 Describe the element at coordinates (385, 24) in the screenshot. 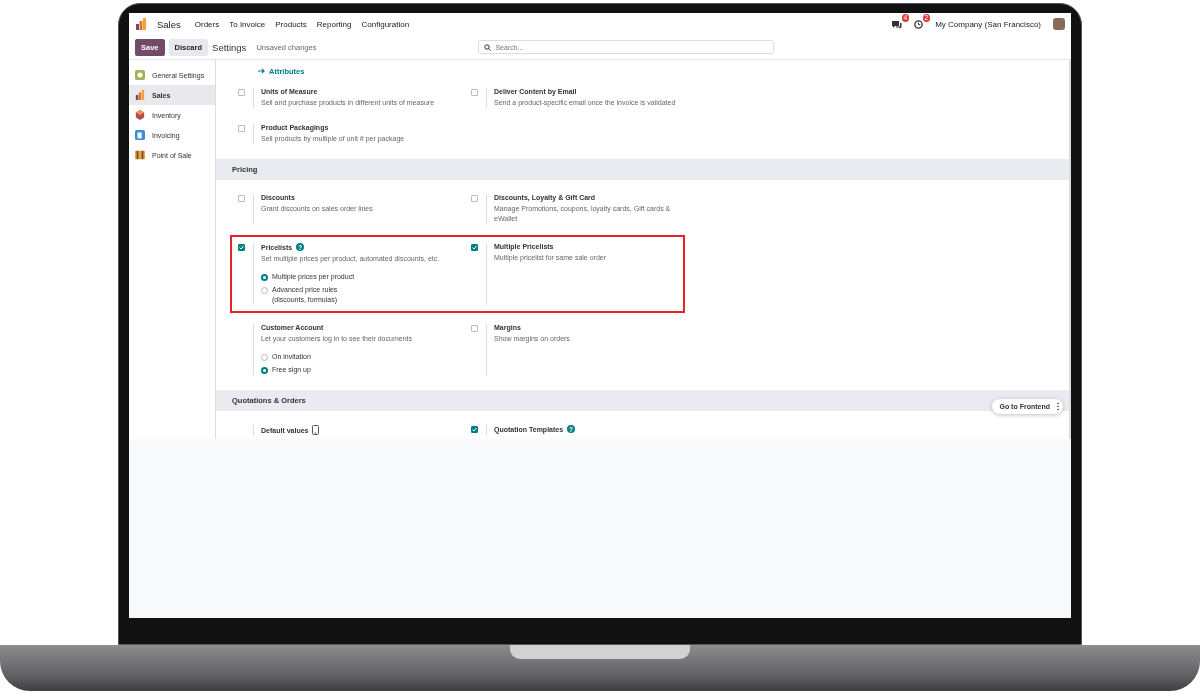

I see `menu-item: Configuration` at that location.